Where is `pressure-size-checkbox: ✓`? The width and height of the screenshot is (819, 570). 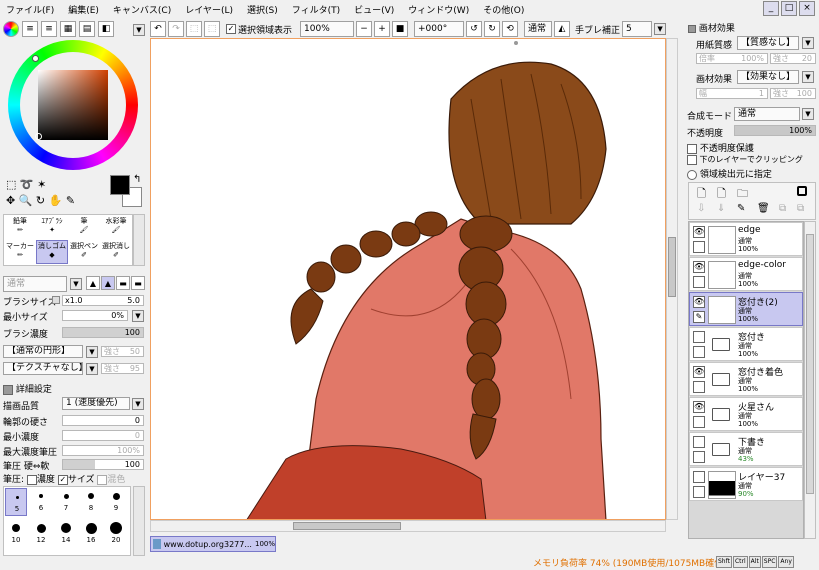
pressure-size-checkbox: ✓ is located at coordinates (62, 479).